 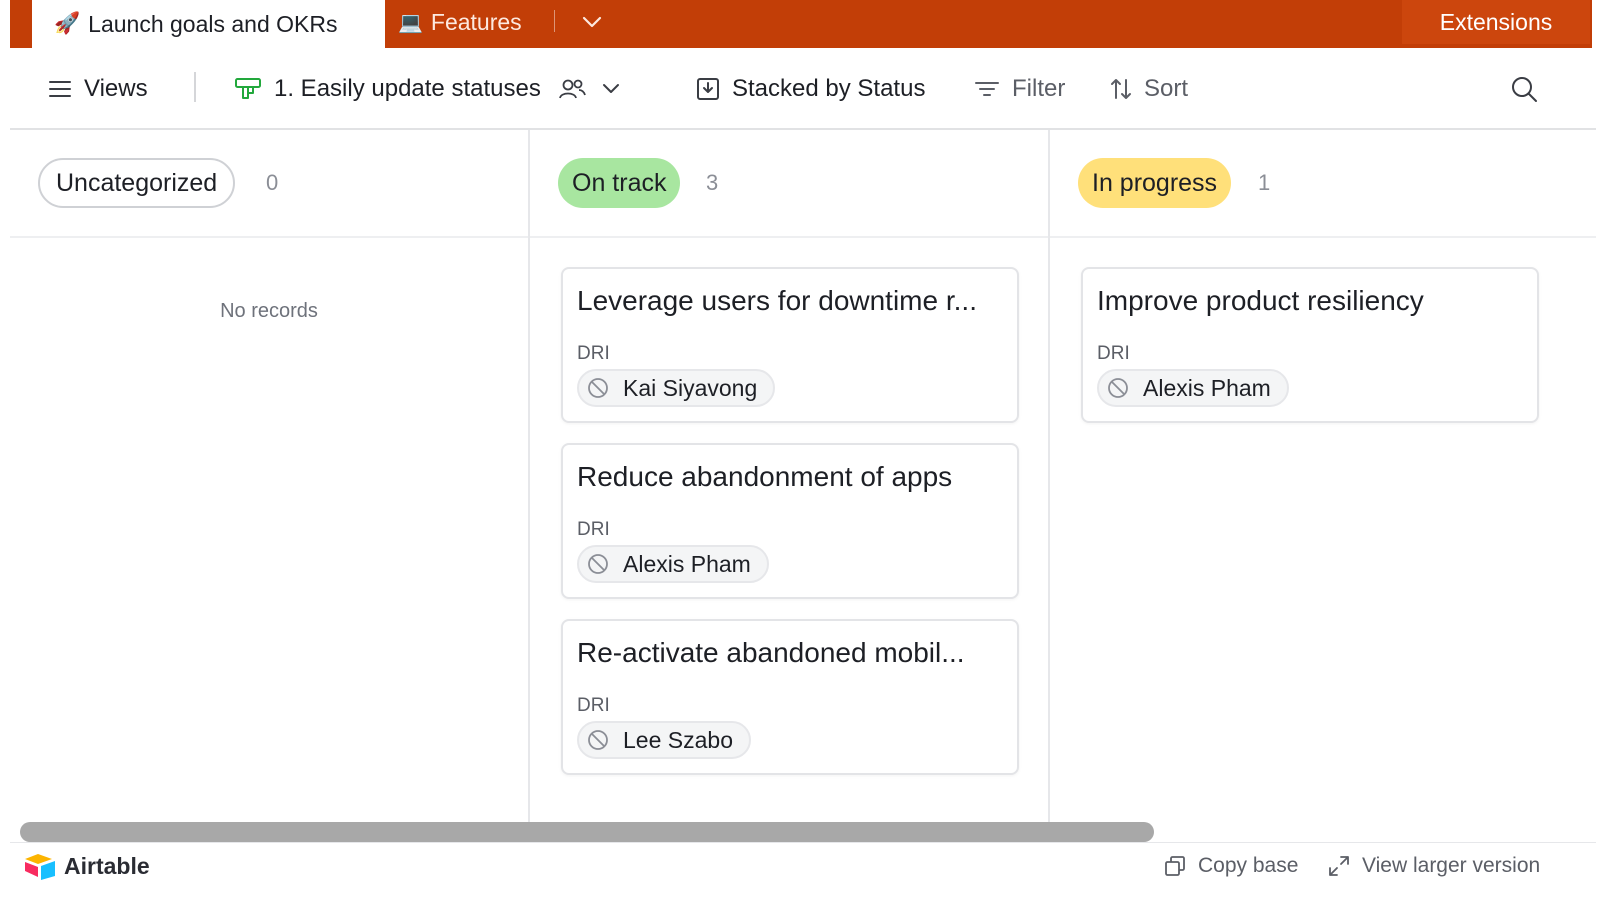 I want to click on sort-label: Sort, so click(x=1166, y=88).